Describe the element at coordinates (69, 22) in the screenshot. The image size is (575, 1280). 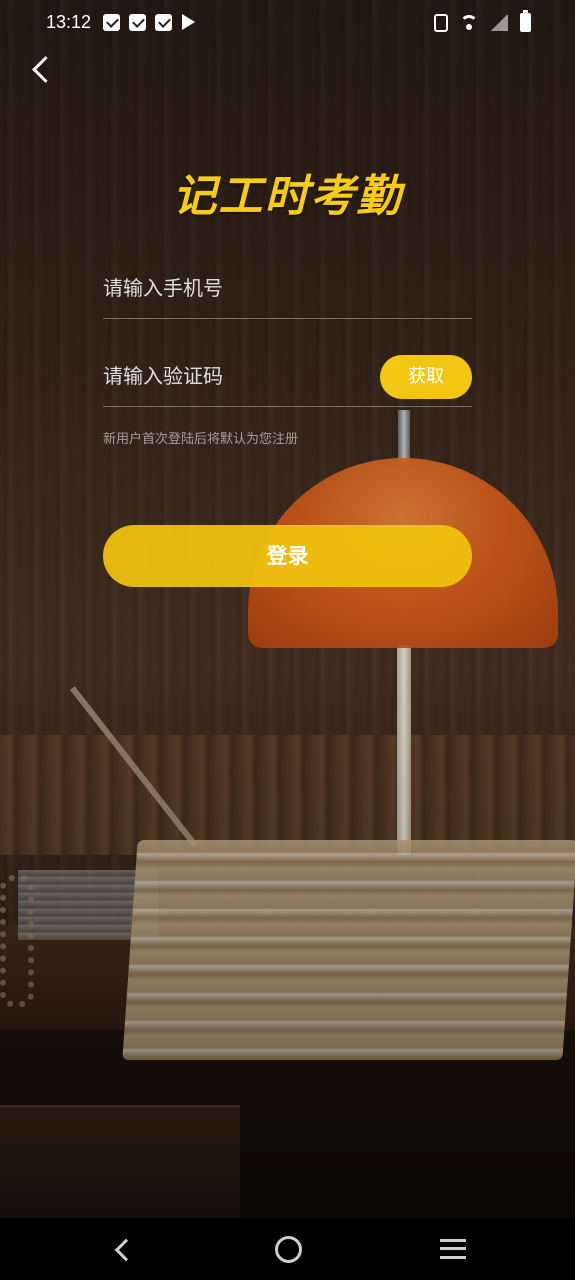
I see `status-time: 13:12` at that location.